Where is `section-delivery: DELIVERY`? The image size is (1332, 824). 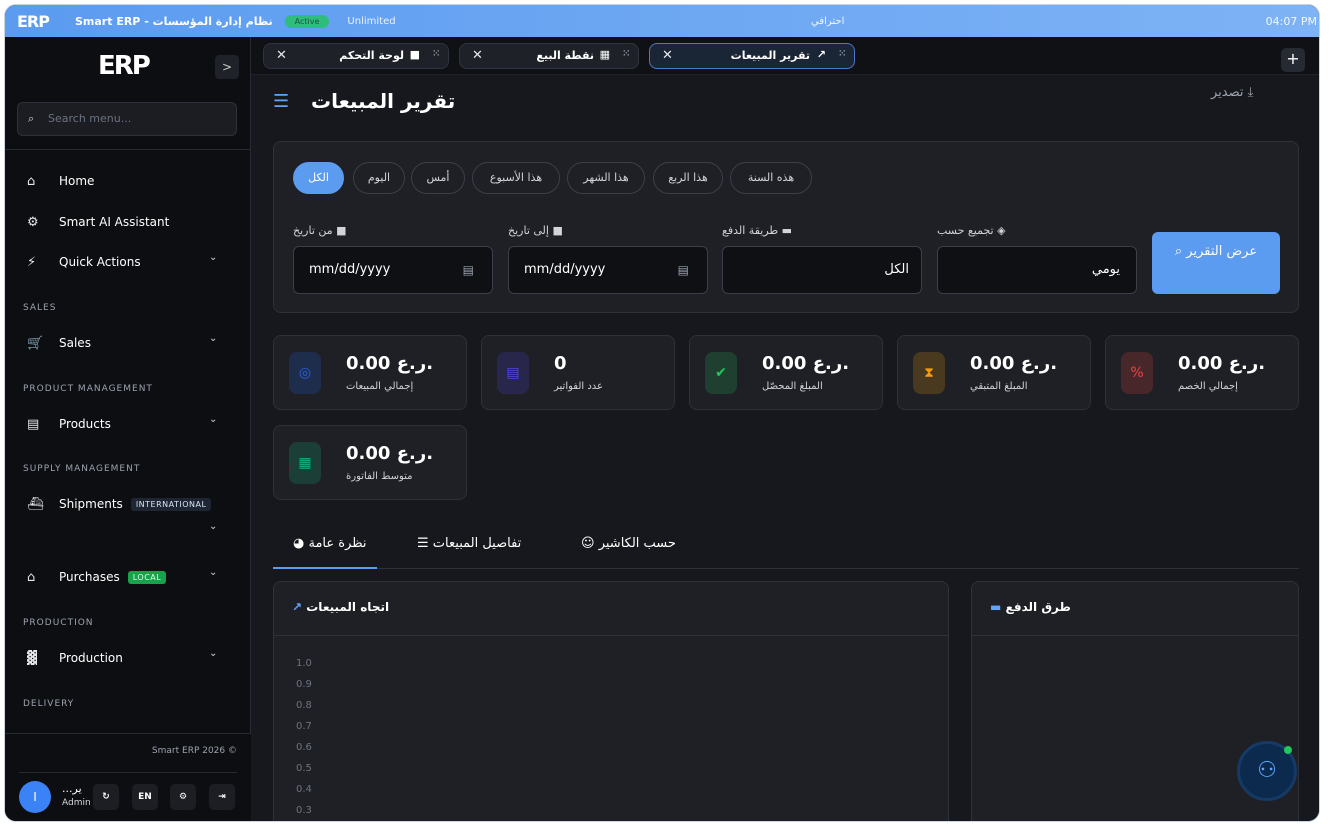
section-delivery: DELIVERY is located at coordinates (49, 704).